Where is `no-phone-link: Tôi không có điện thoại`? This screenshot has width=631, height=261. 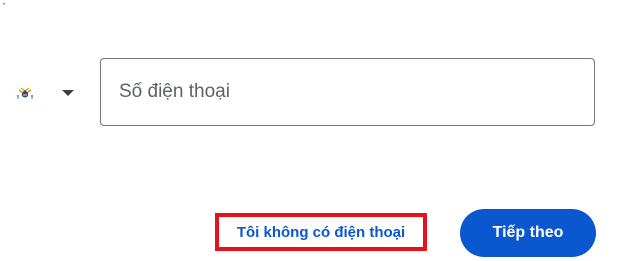 no-phone-link: Tôi không có điện thoại is located at coordinates (321, 232).